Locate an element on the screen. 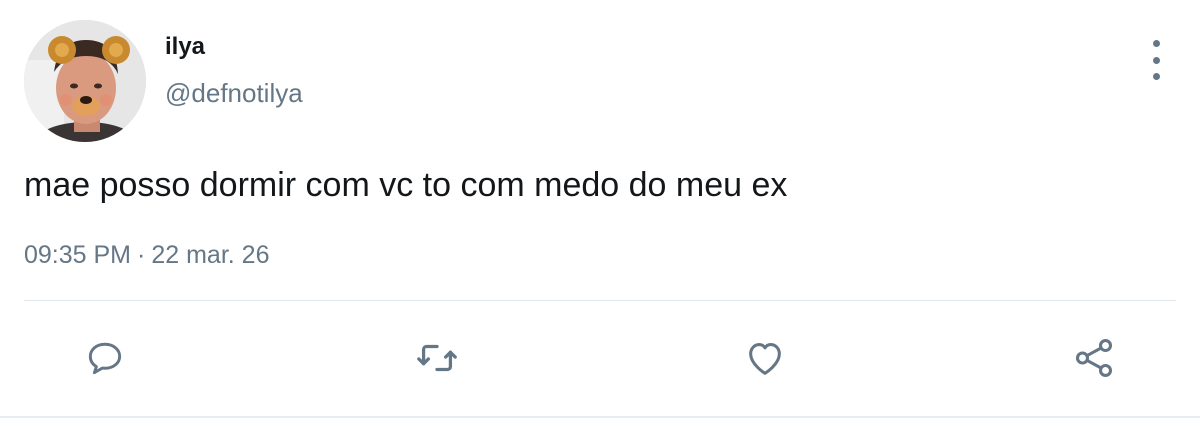 The image size is (1200, 430). retweet-button is located at coordinates (437, 358).